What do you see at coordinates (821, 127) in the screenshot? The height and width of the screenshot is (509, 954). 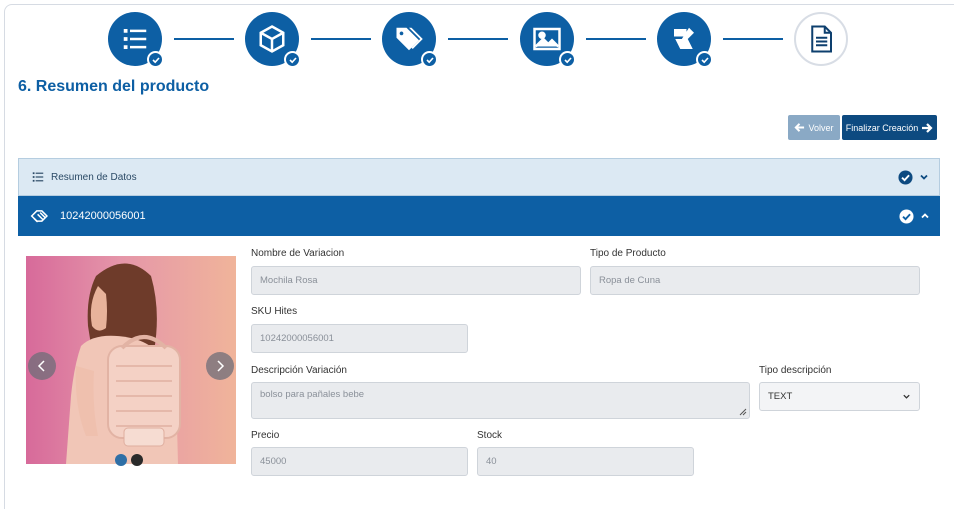 I see `back-button-label: Volver` at bounding box center [821, 127].